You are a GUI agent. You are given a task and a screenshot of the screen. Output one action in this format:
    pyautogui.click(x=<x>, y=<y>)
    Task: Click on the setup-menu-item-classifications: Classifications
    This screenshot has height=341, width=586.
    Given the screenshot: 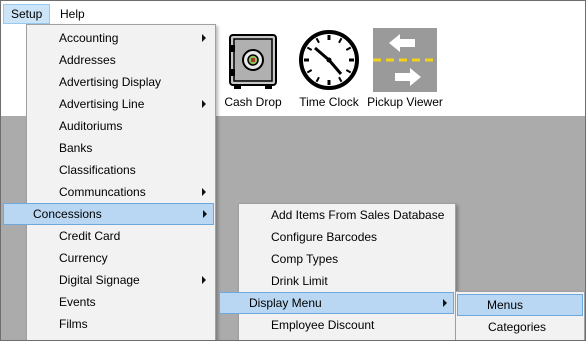 What is the action you would take?
    pyautogui.click(x=121, y=170)
    